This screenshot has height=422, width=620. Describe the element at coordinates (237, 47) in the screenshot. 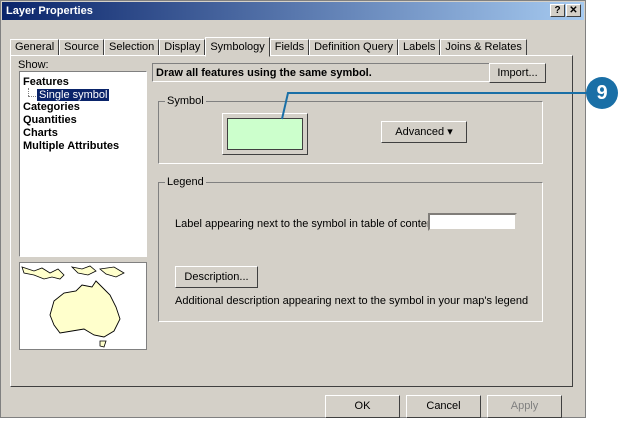

I see `tab-symbology: Symbology` at that location.